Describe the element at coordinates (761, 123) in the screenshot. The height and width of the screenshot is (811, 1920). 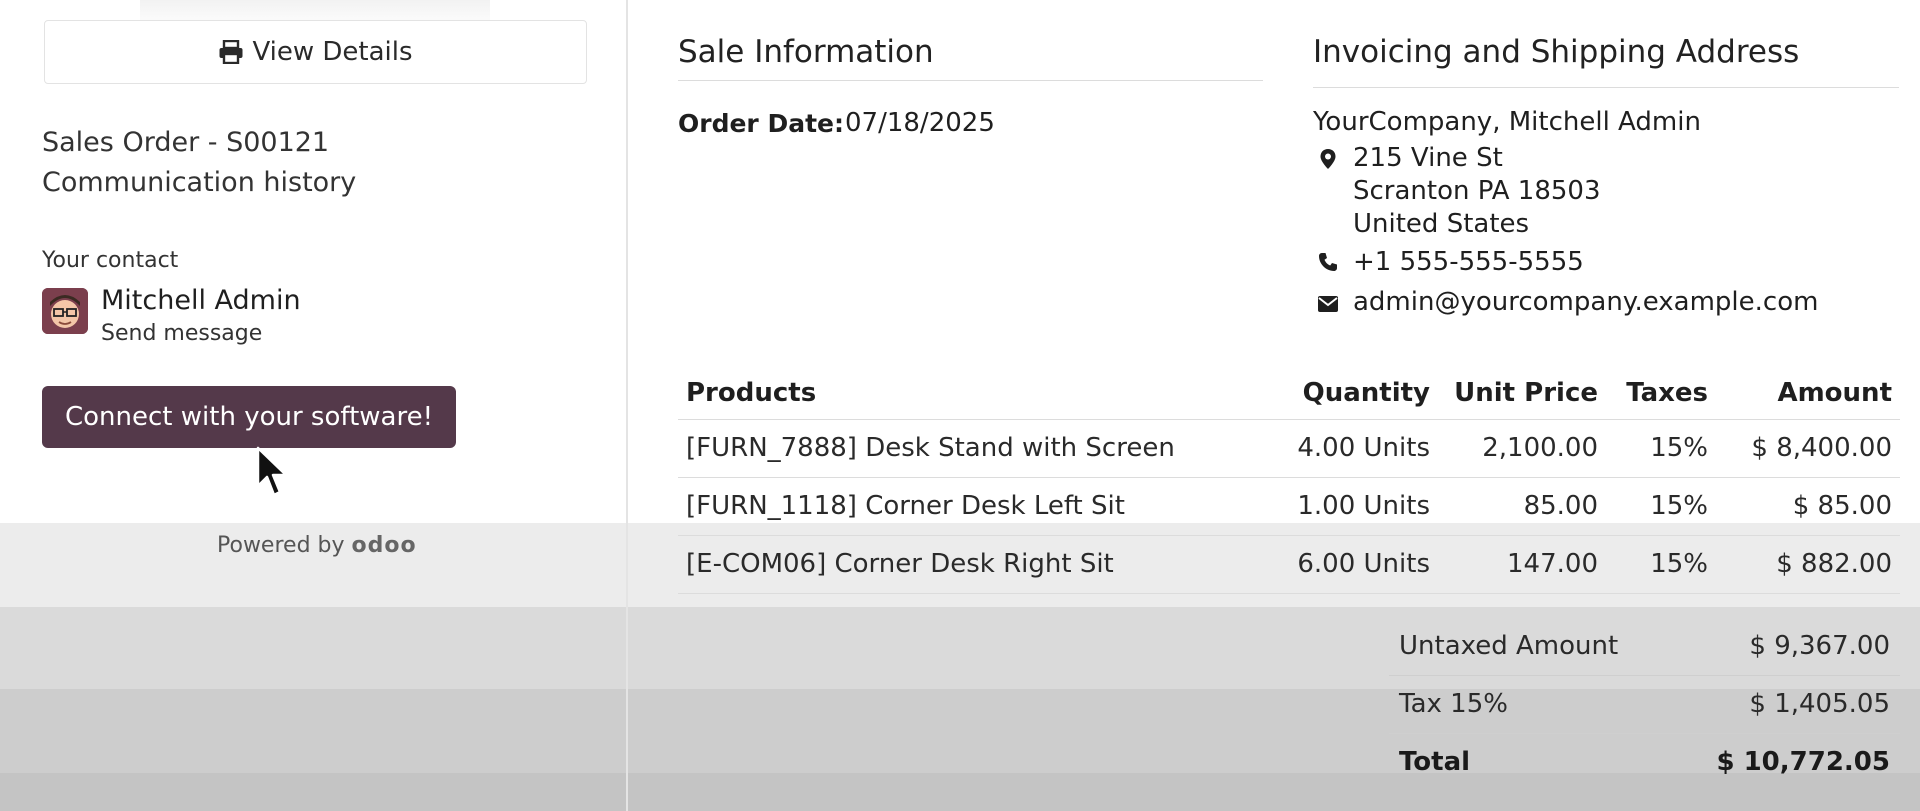
I see `order-date-label: Order Date:` at that location.